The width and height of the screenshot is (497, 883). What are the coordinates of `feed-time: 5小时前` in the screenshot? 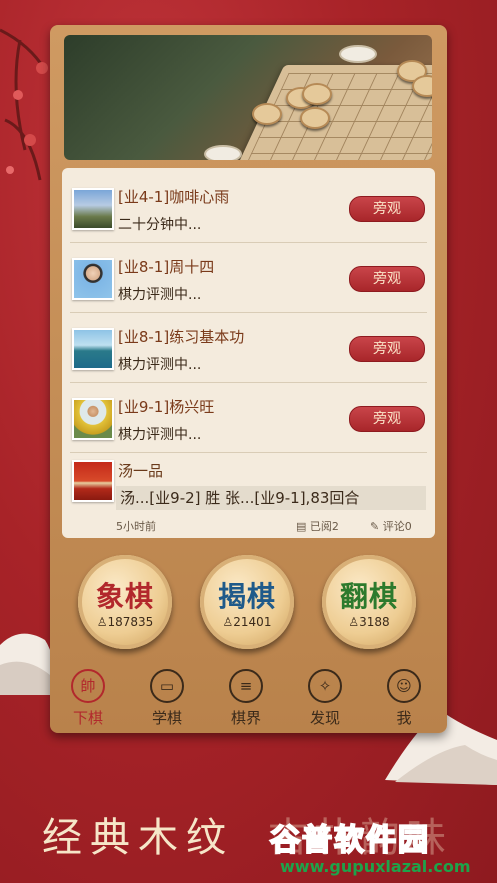 It's located at (136, 526).